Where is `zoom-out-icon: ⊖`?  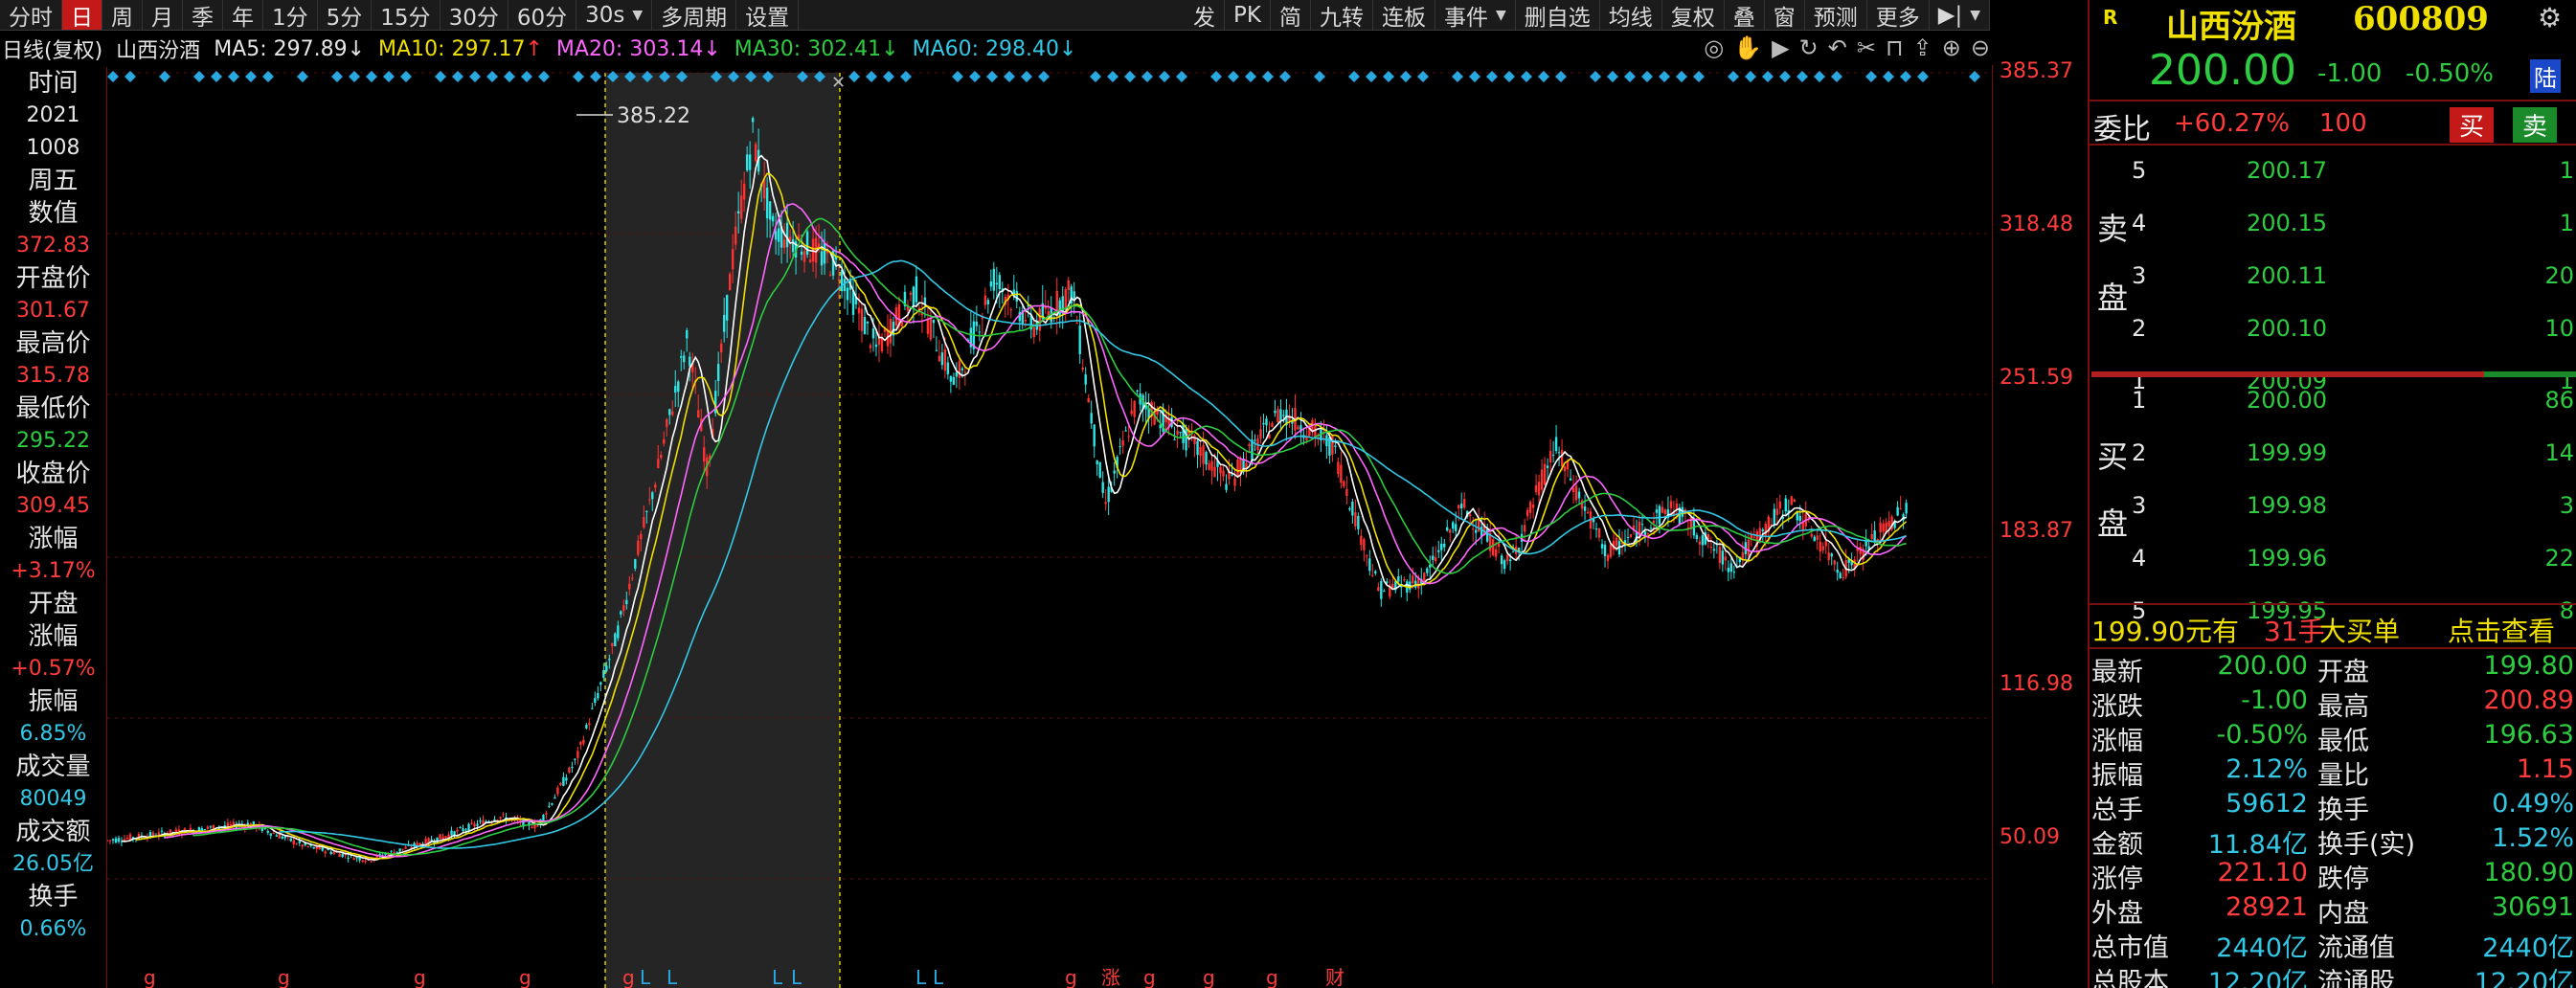 zoom-out-icon: ⊖ is located at coordinates (1980, 48).